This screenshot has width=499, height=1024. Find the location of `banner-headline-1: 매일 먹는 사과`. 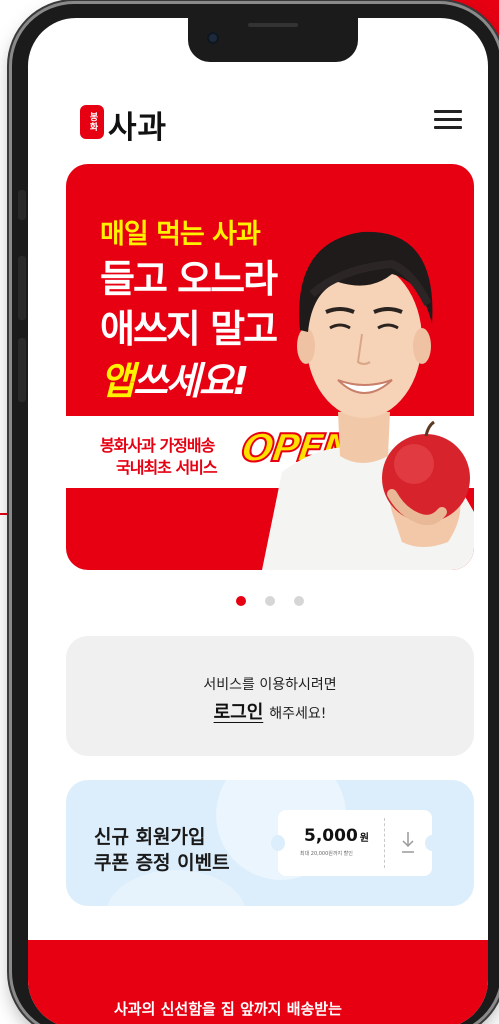

banner-headline-1: 매일 먹는 사과 is located at coordinates (180, 234).